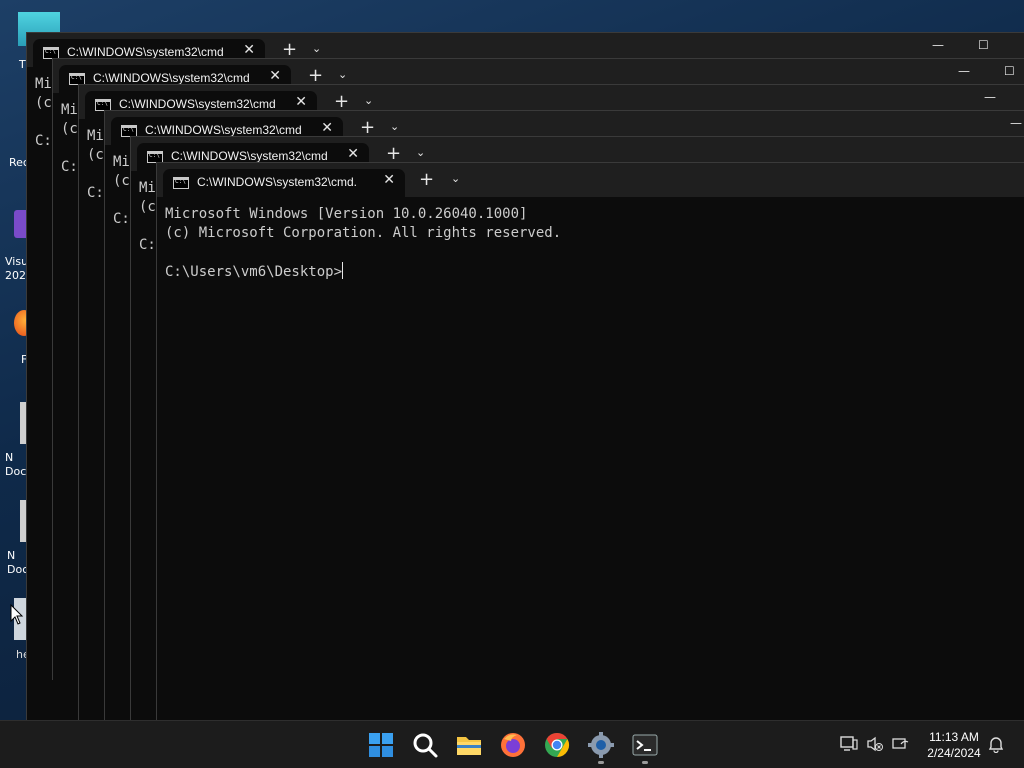 The height and width of the screenshot is (768, 1024). Describe the element at coordinates (954, 753) in the screenshot. I see `date-text: 2/24/2024` at that location.